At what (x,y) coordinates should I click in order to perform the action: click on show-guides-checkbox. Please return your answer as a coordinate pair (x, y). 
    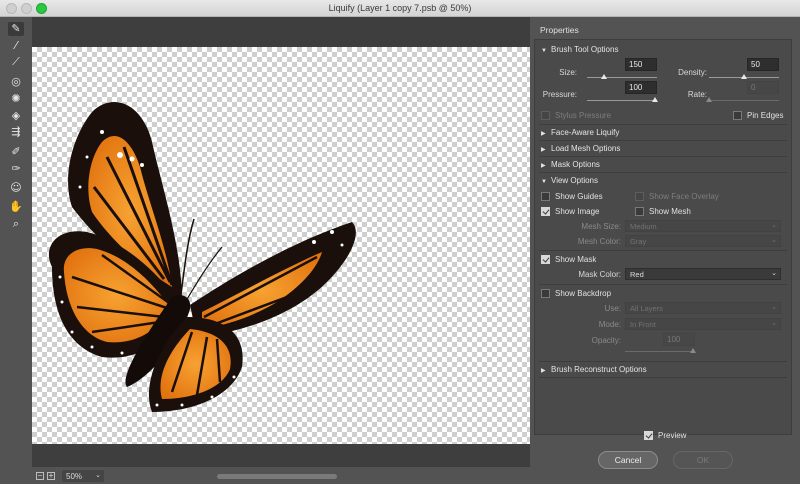
    Looking at the image, I should click on (545, 196).